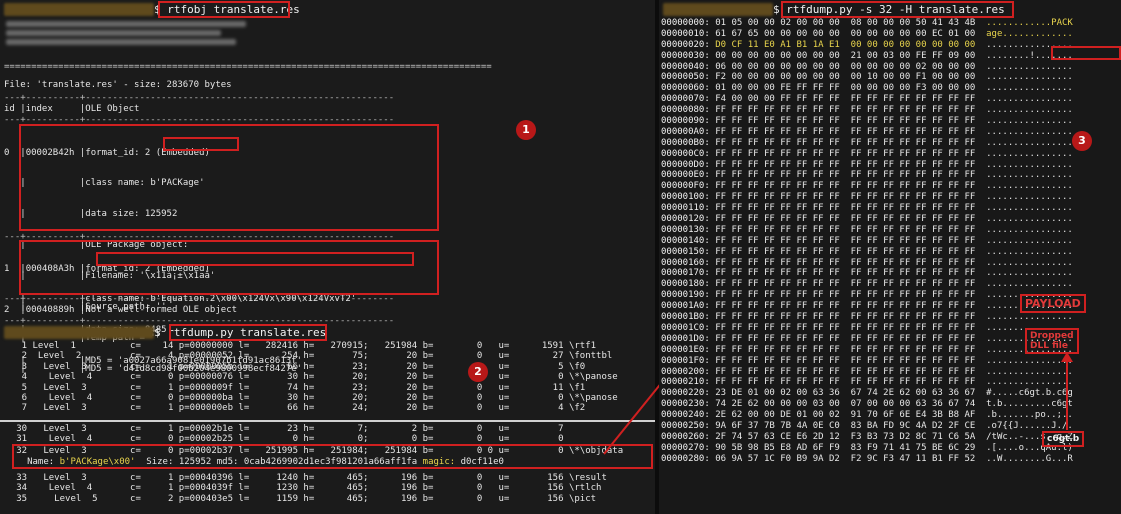 The width and height of the screenshot is (1121, 514). Describe the element at coordinates (255, 259) in the screenshot. I see `class-name-equation-highlight` at that location.